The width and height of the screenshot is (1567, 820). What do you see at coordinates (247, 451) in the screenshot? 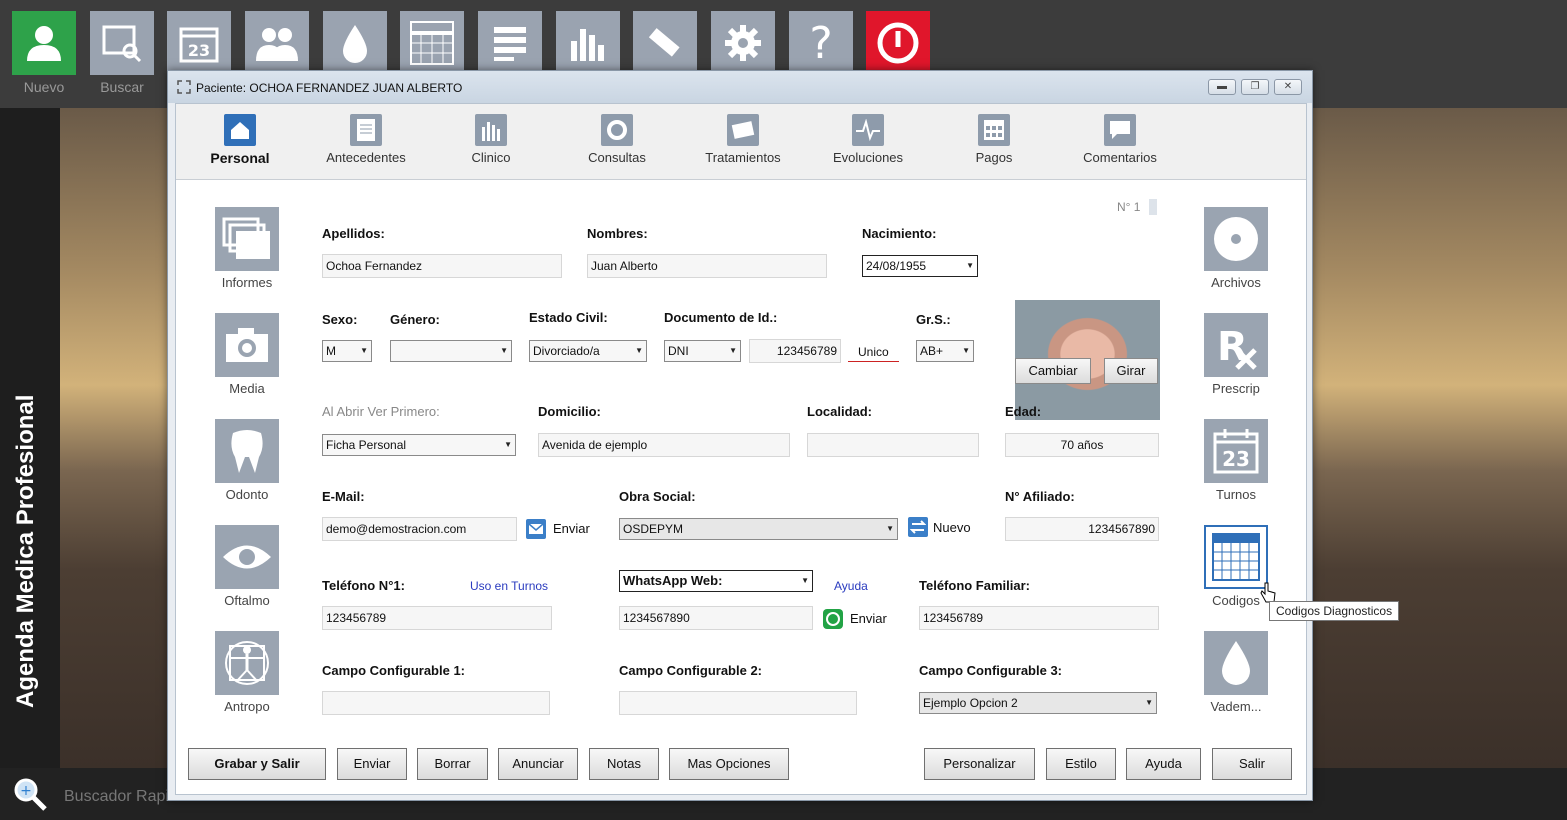
I see `tooth-icon` at bounding box center [247, 451].